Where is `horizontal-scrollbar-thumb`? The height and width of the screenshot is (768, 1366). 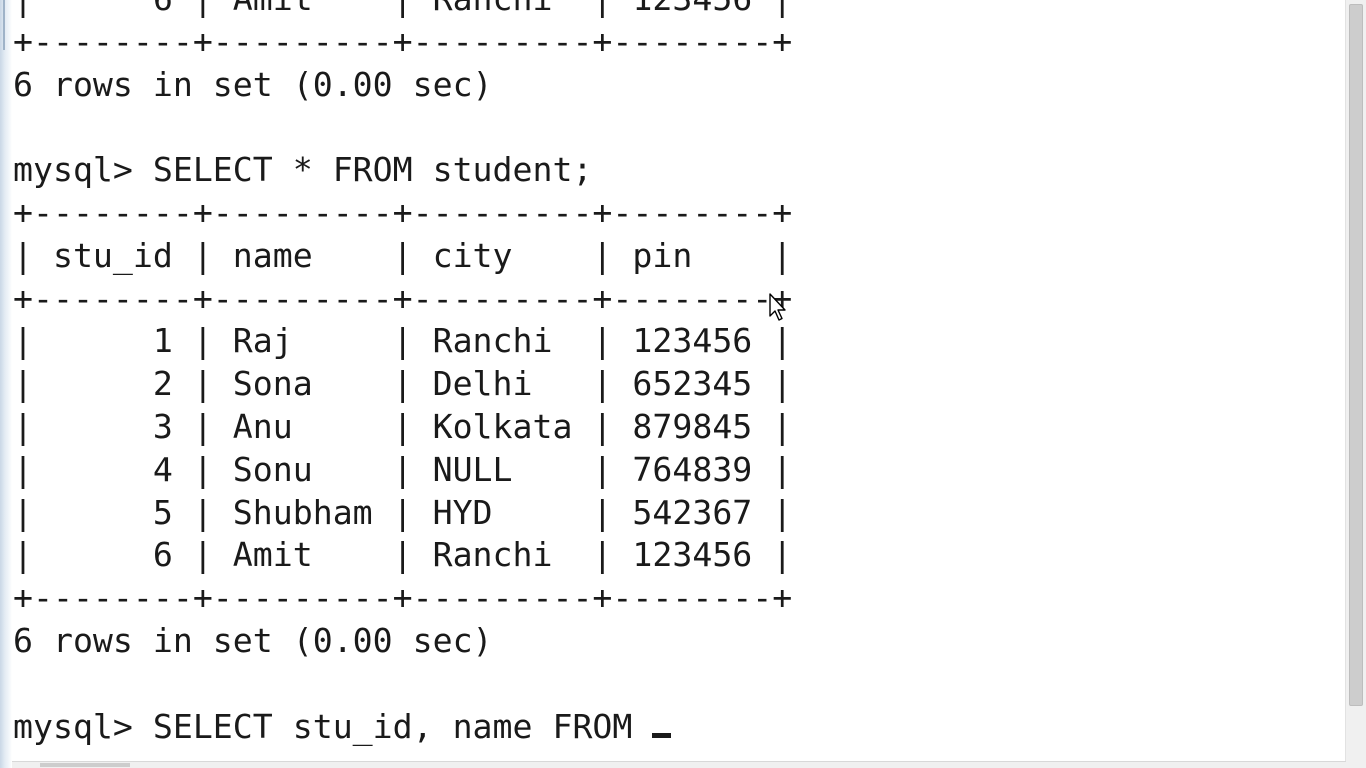
horizontal-scrollbar-thumb is located at coordinates (85, 765).